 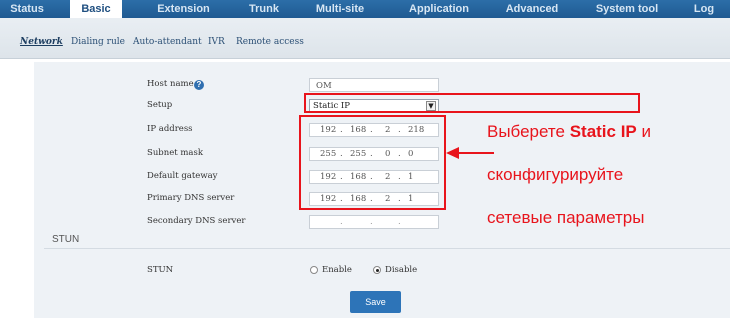 I want to click on subnav-ivr: IVR, so click(x=216, y=42).